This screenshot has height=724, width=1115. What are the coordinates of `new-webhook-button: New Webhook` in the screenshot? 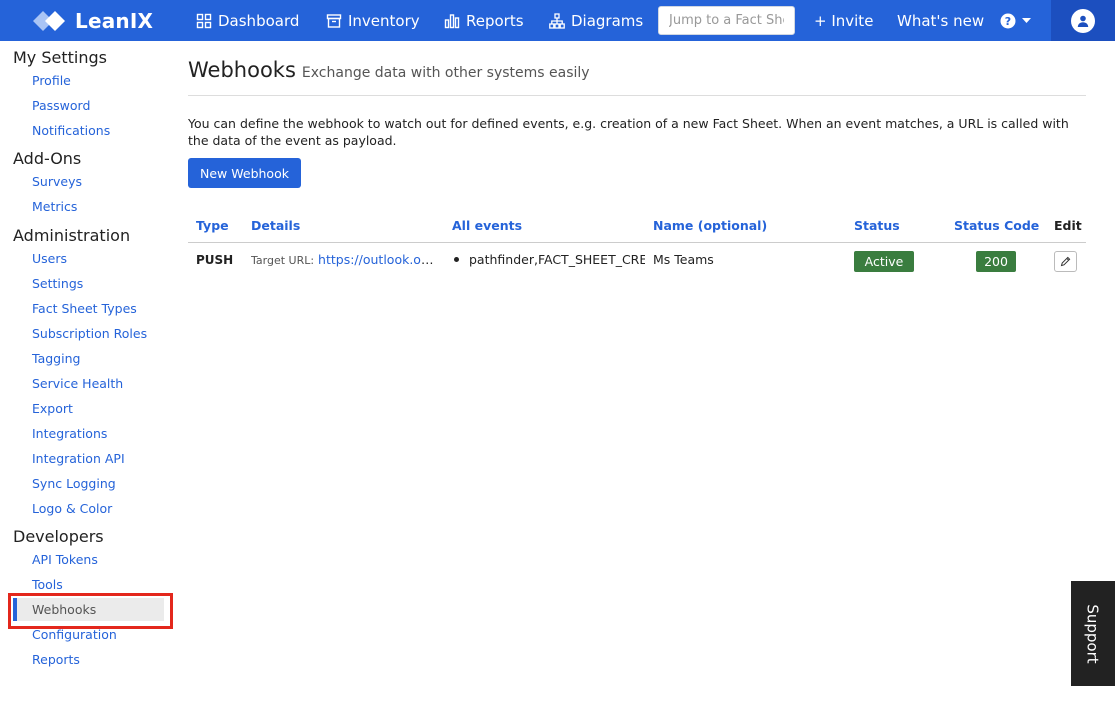 It's located at (244, 173).